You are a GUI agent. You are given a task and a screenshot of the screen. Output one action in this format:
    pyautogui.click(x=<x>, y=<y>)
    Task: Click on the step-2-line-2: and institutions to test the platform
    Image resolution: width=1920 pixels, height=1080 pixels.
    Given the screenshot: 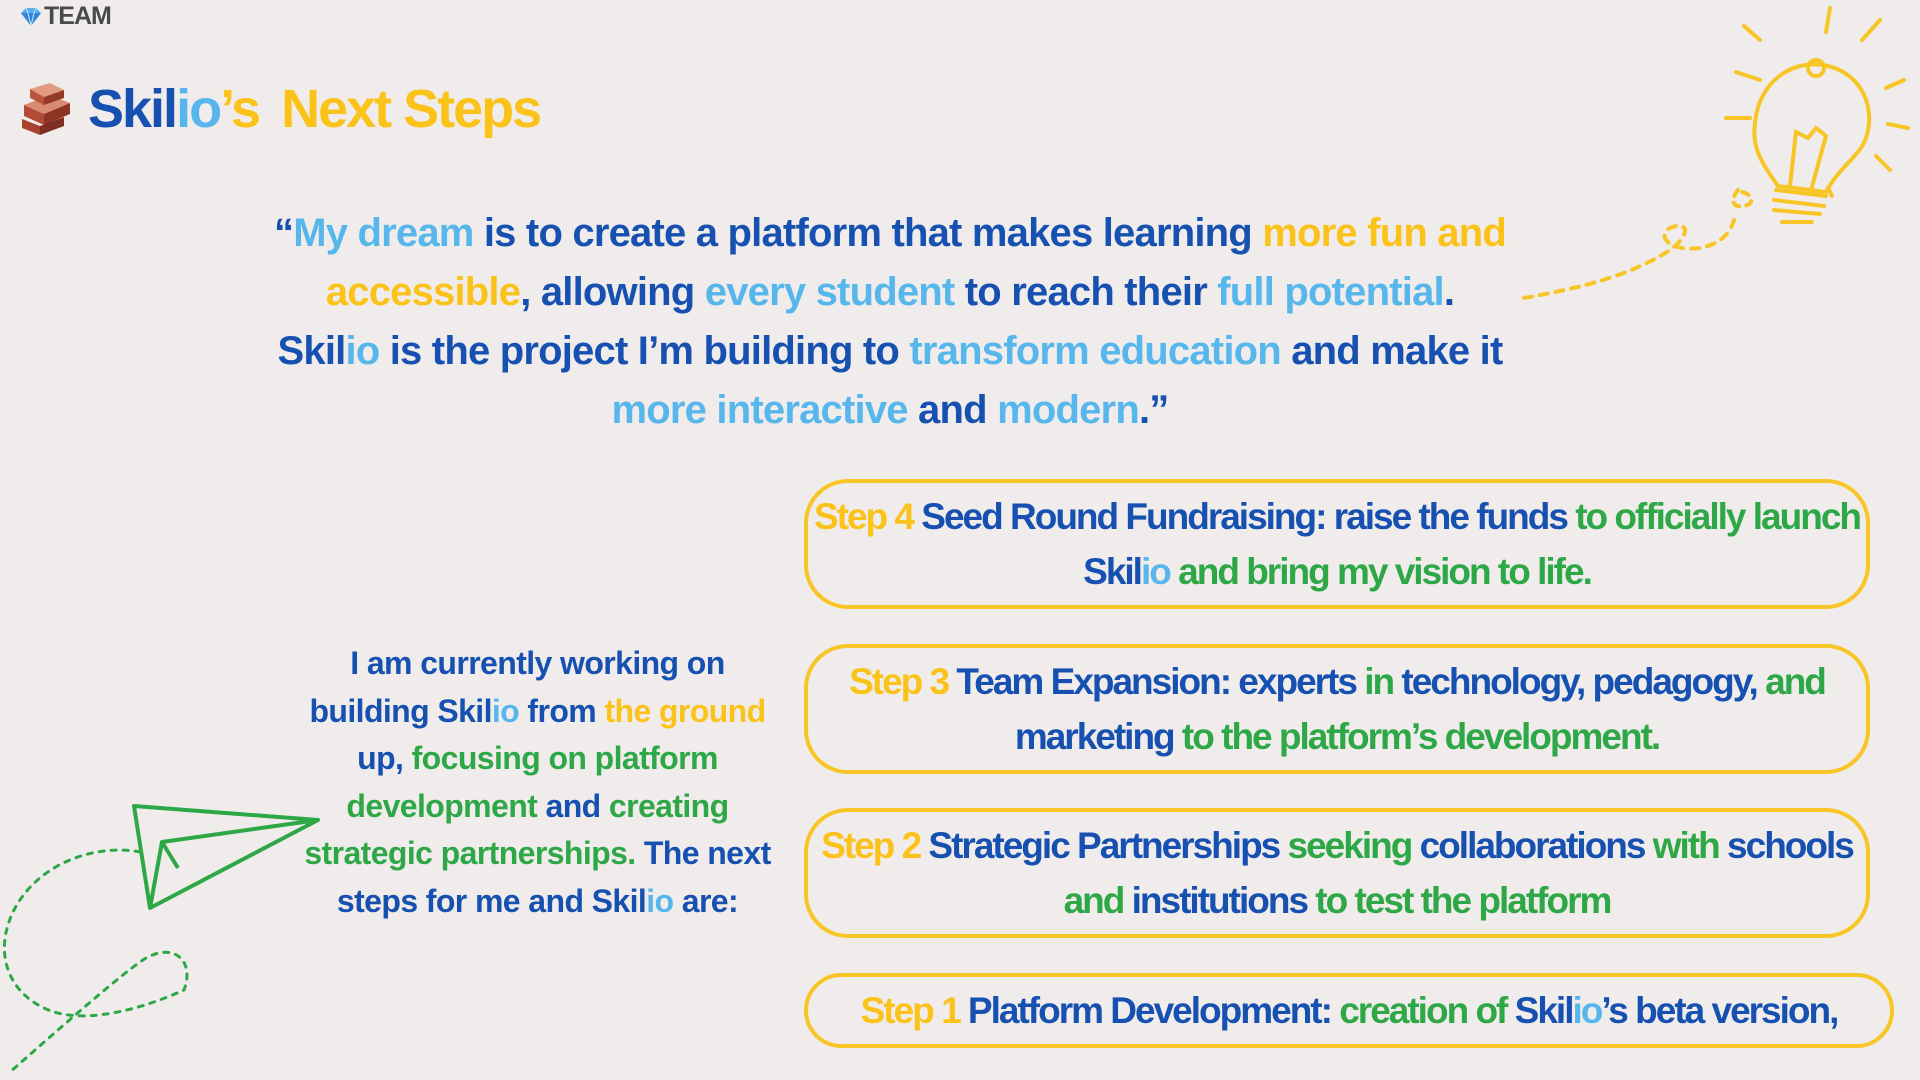 What is the action you would take?
    pyautogui.click(x=1337, y=900)
    